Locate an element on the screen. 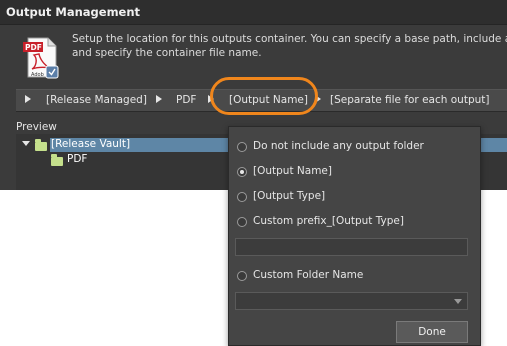 Image resolution: width=507 pixels, height=346 pixels. title-bar: Output Management is located at coordinates (253, 12).